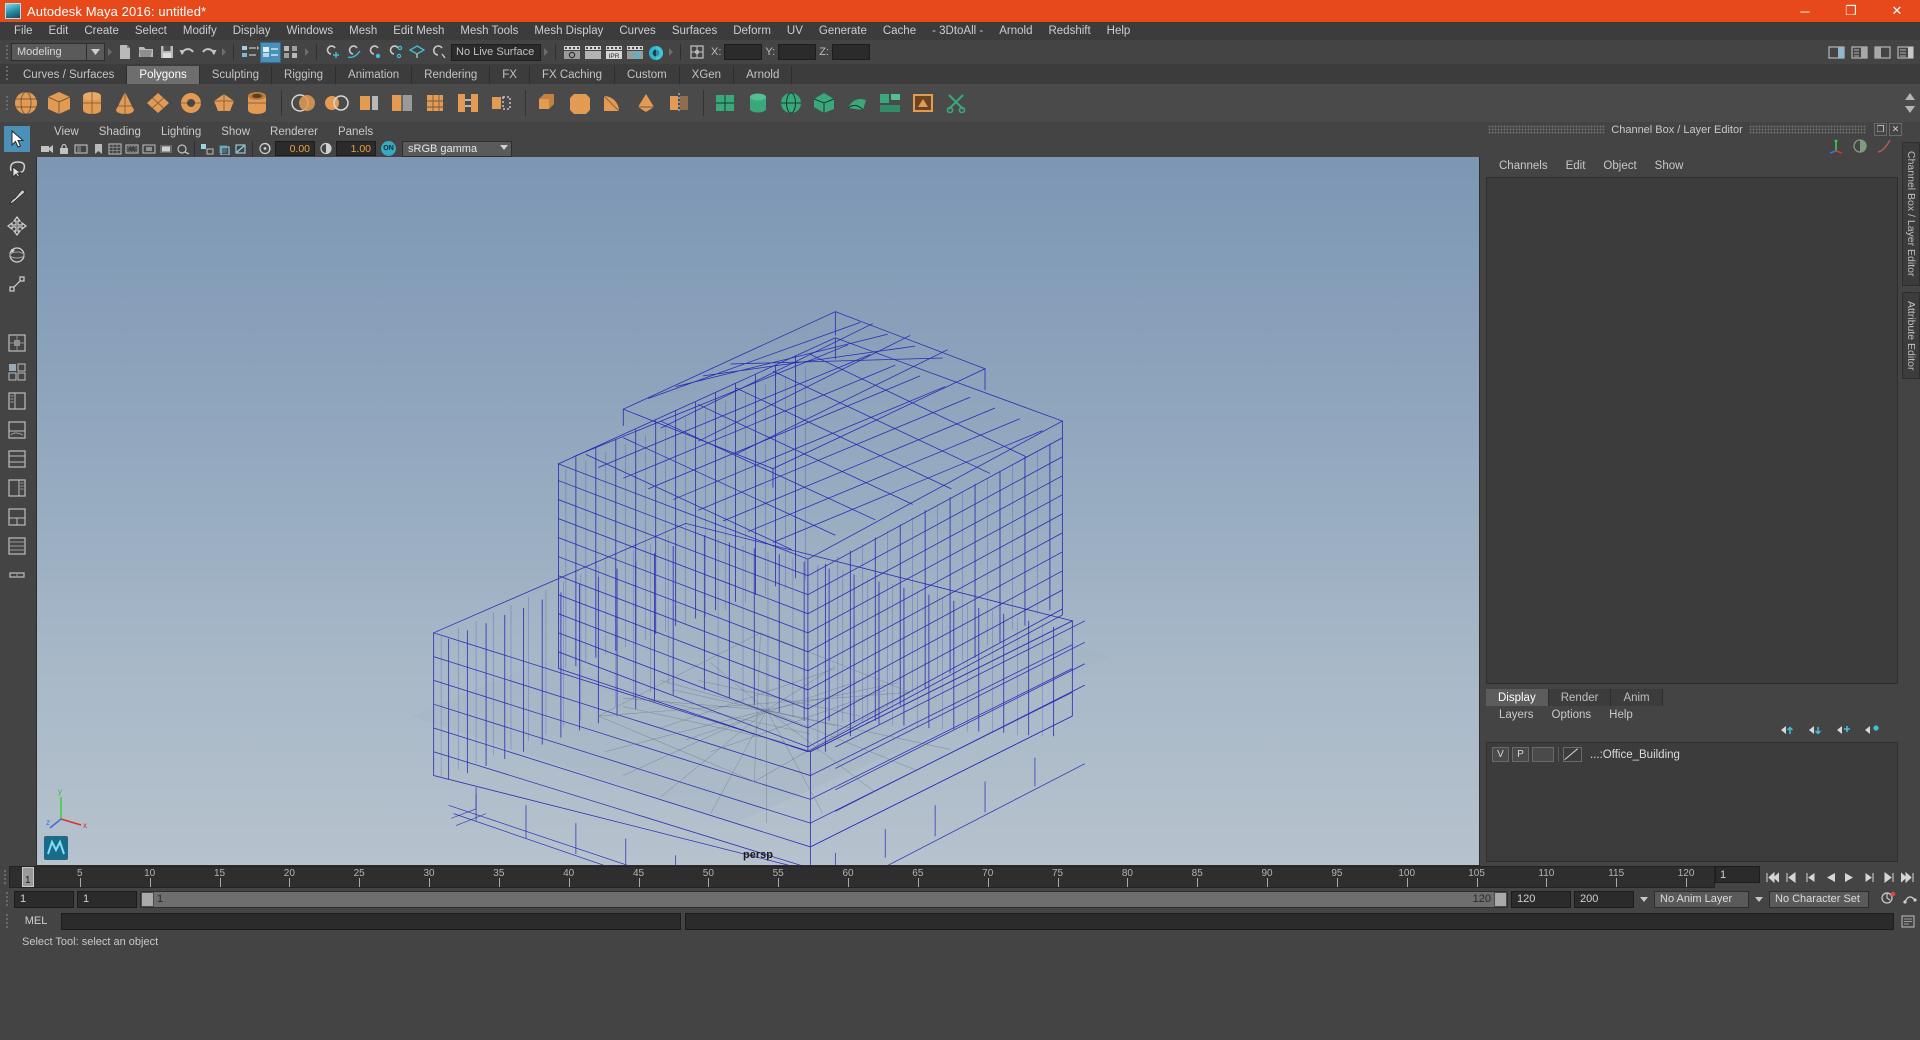 This screenshot has height=1040, width=1920. I want to click on coord-y-input, so click(797, 52).